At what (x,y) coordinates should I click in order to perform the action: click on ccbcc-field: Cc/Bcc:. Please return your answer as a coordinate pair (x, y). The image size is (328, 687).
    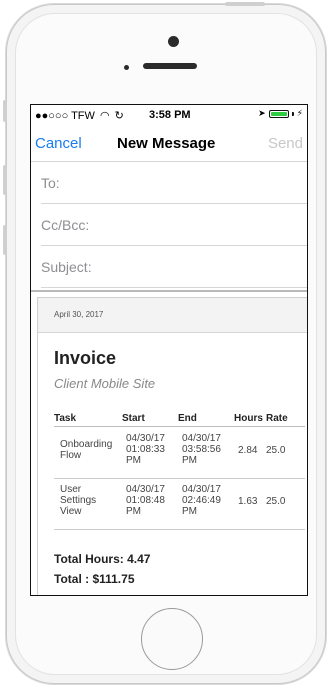
    Looking at the image, I should click on (174, 225).